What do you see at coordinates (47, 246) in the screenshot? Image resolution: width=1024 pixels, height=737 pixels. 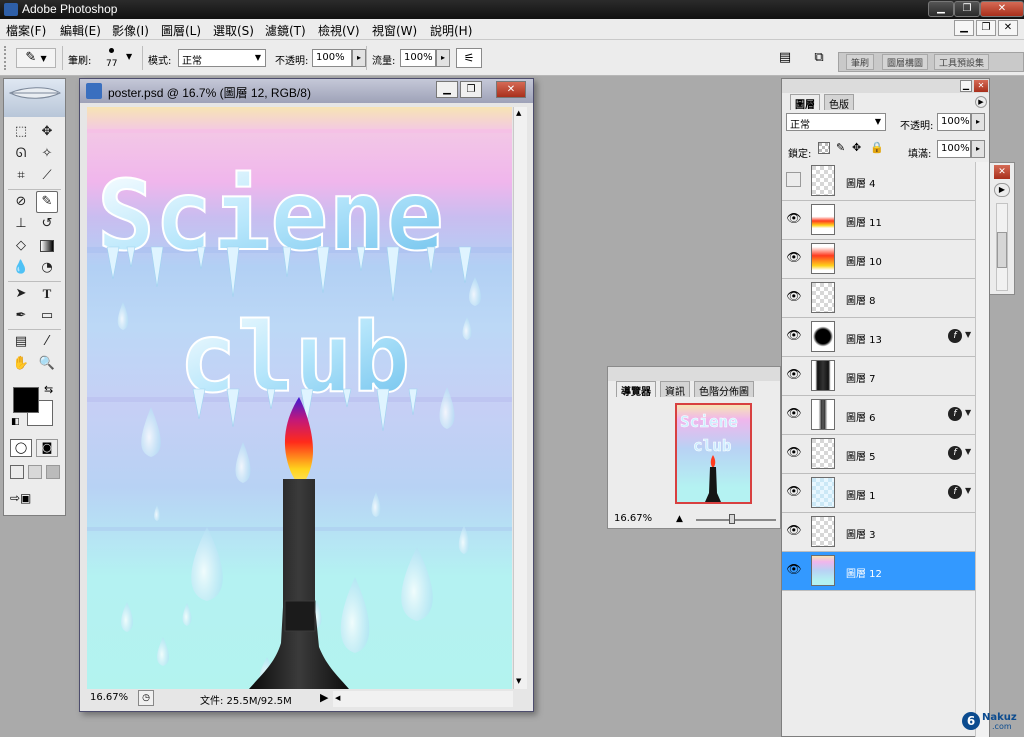 I see `gradient-tool` at bounding box center [47, 246].